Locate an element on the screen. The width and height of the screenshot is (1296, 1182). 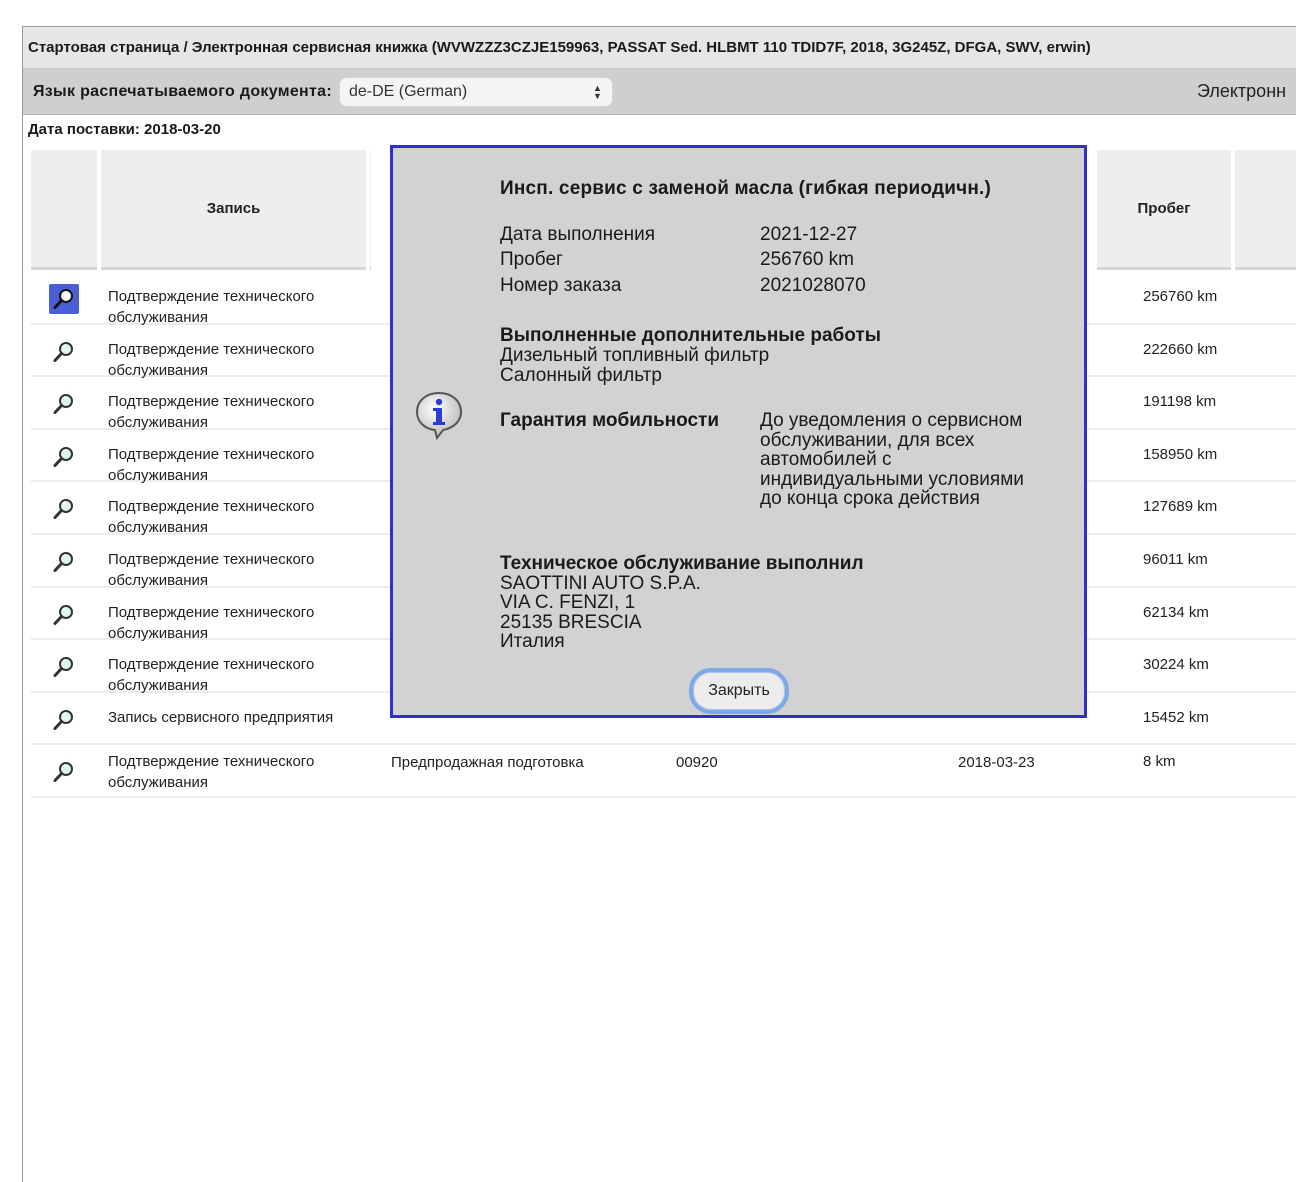
language-selected-value: de-DE (German) is located at coordinates (408, 91).